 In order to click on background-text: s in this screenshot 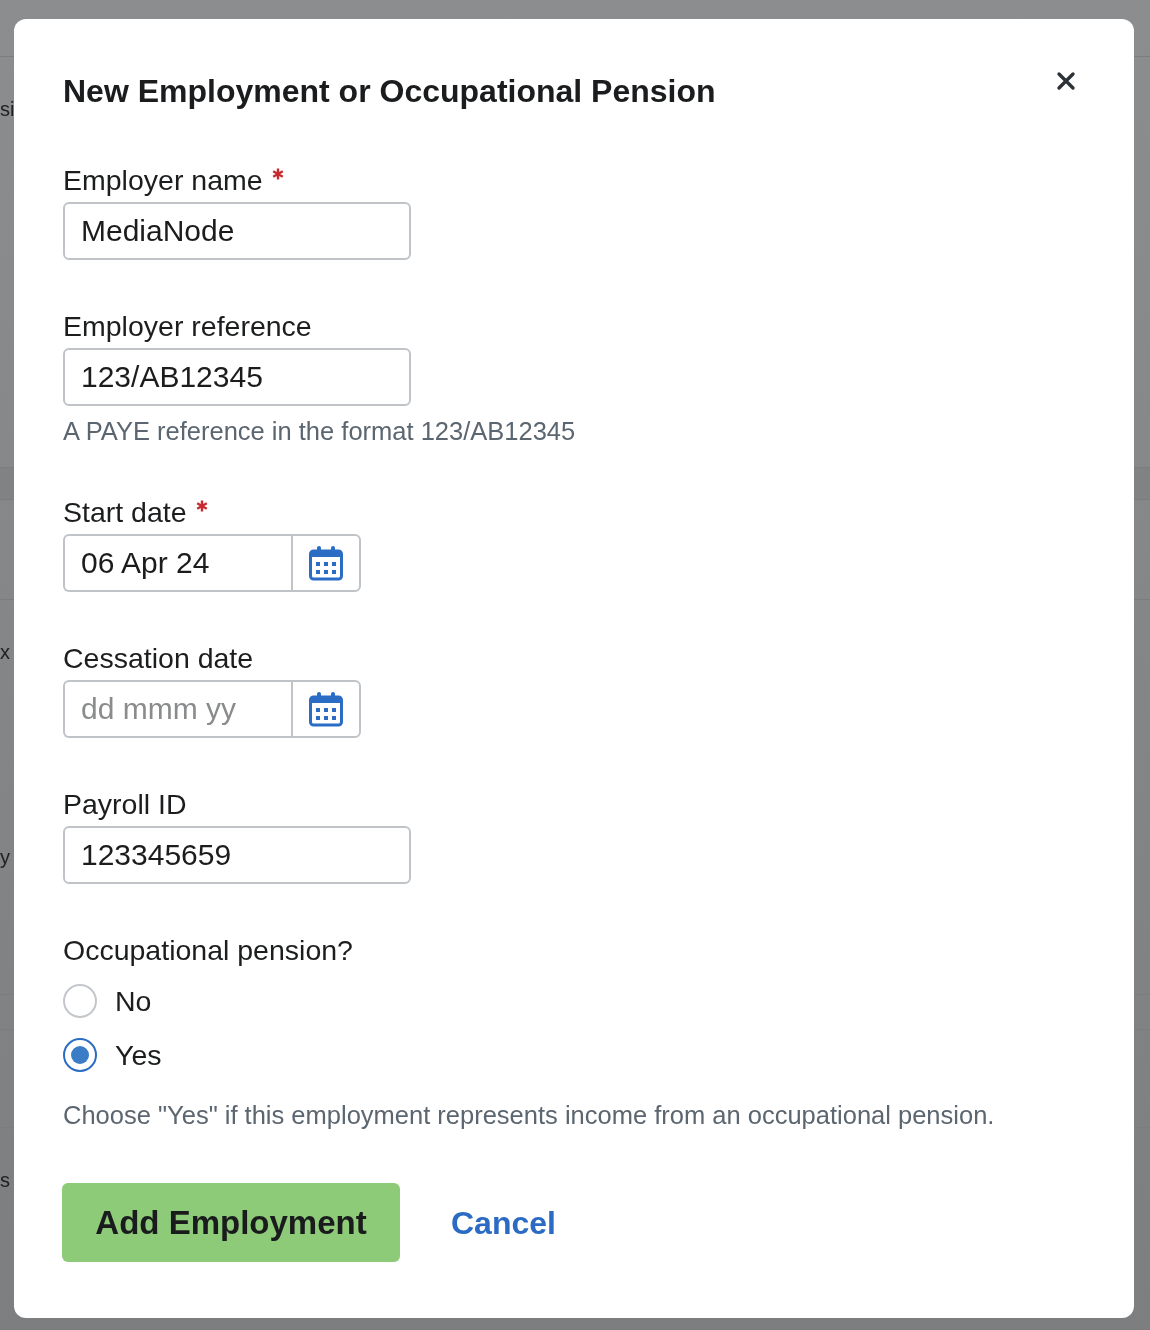, I will do `click(5, 1180)`.